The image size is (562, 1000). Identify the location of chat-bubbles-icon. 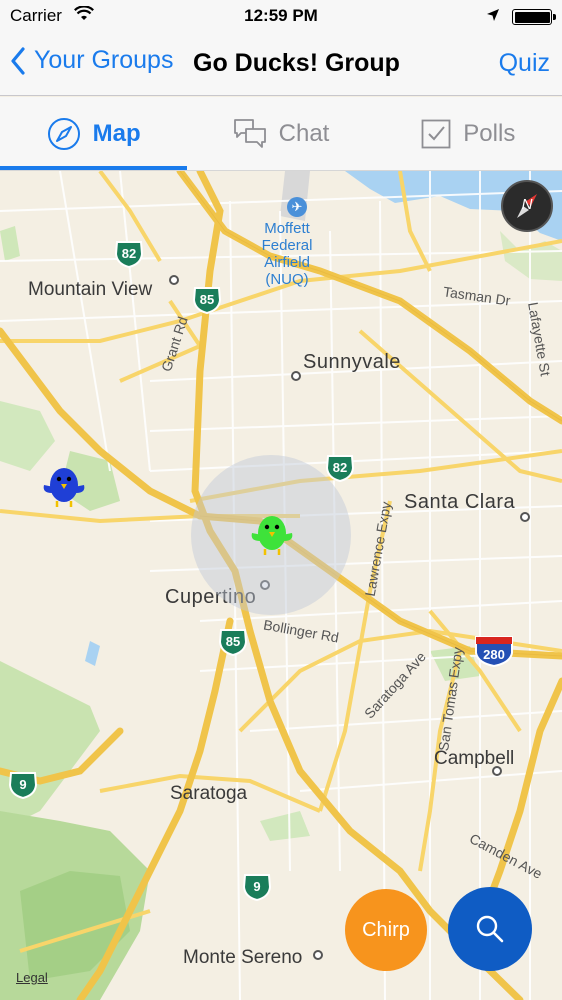
(250, 134).